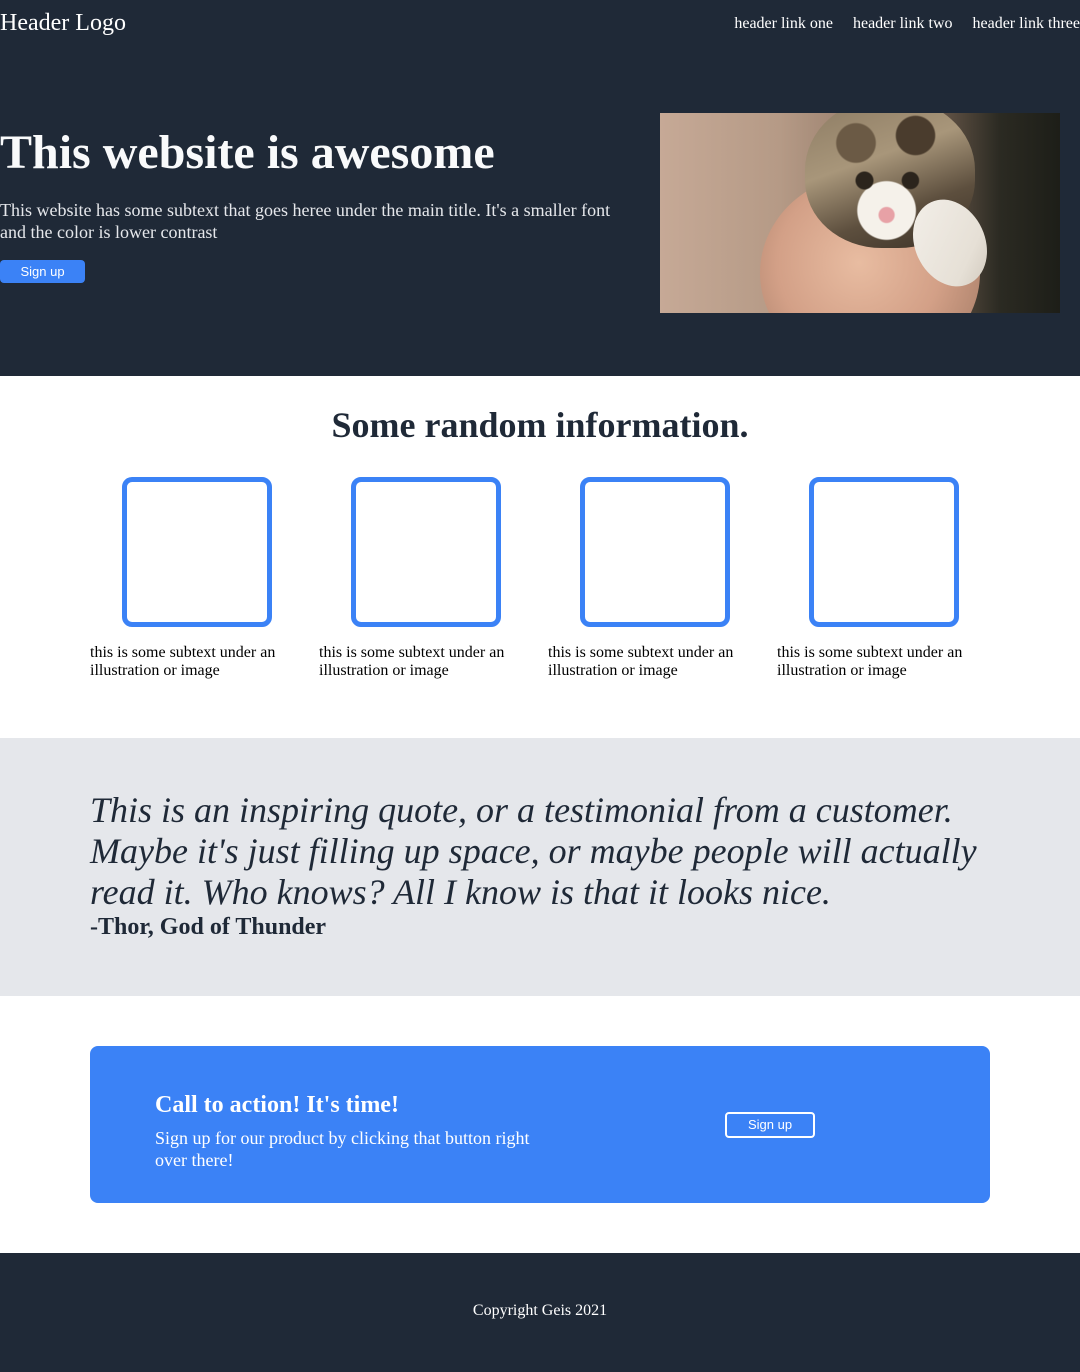 This screenshot has width=1080, height=1372. Describe the element at coordinates (860, 213) in the screenshot. I see `kitten-image` at that location.